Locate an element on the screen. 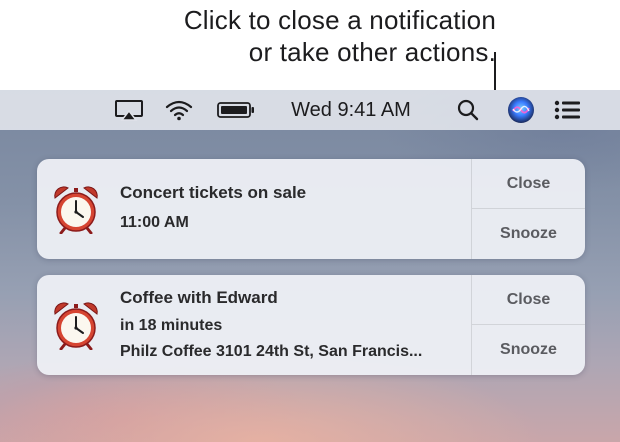 This screenshot has height=442, width=620. menu-bar-clock: Wed 9:41 AM is located at coordinates (351, 110).